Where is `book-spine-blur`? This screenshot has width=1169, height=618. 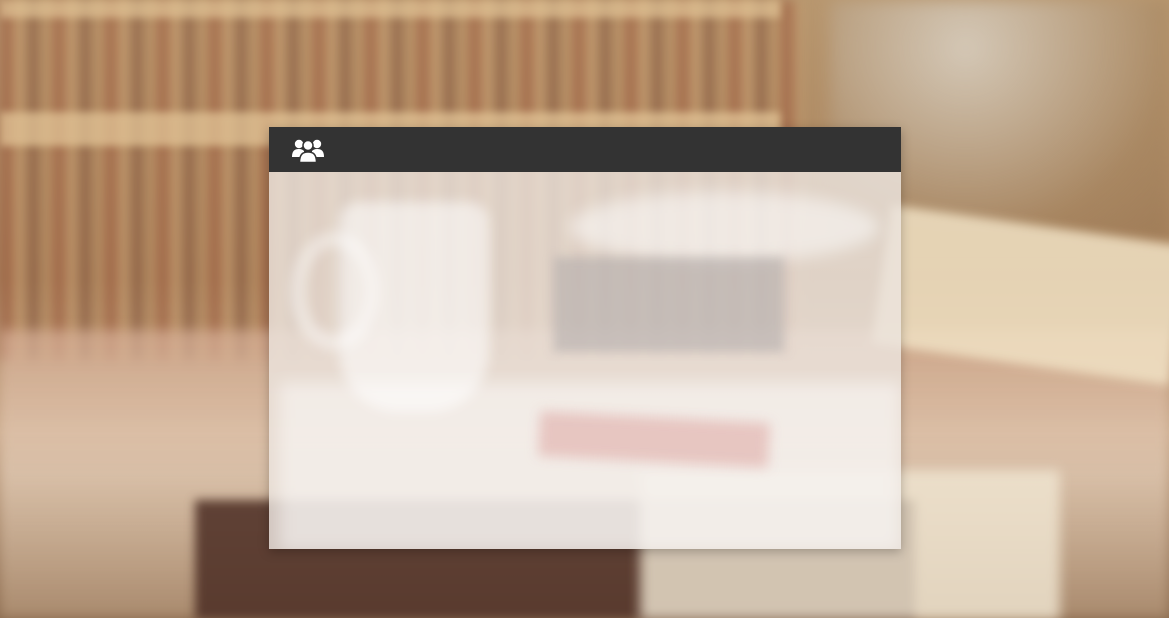 book-spine-blur is located at coordinates (669, 304).